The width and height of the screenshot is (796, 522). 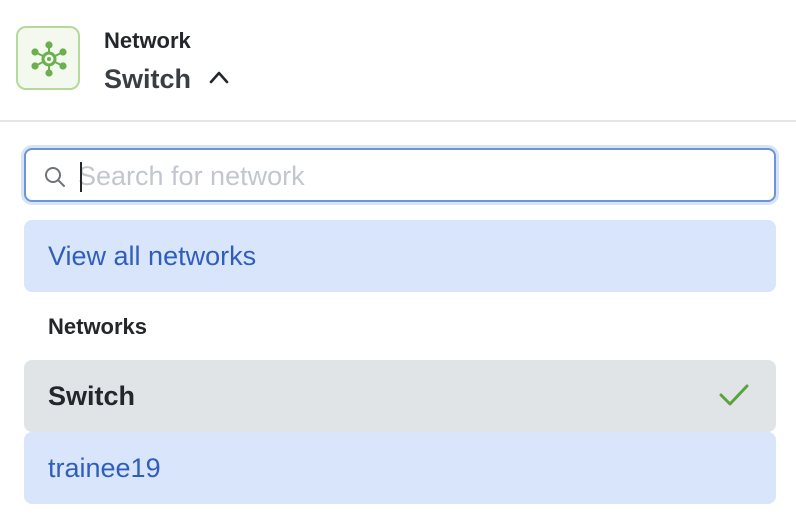 I want to click on network-label: Network, so click(x=147, y=40).